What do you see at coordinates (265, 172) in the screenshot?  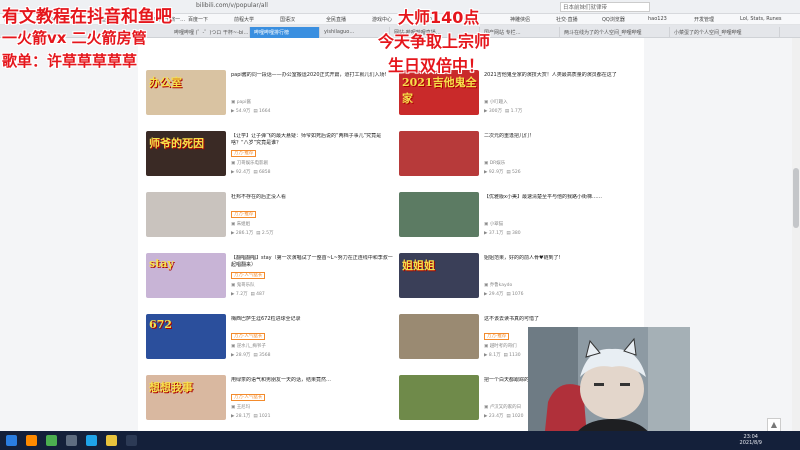 I see `comment-count: 6858` at bounding box center [265, 172].